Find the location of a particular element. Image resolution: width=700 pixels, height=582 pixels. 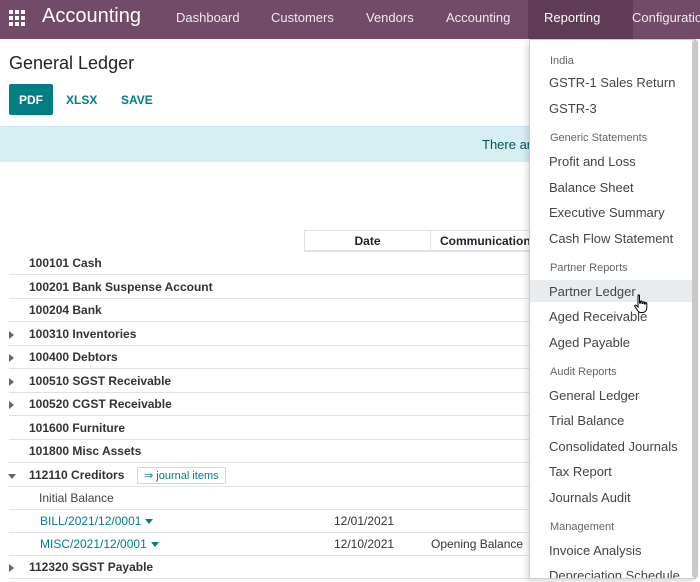

nav-configuration: Configuration is located at coordinates (666, 17).